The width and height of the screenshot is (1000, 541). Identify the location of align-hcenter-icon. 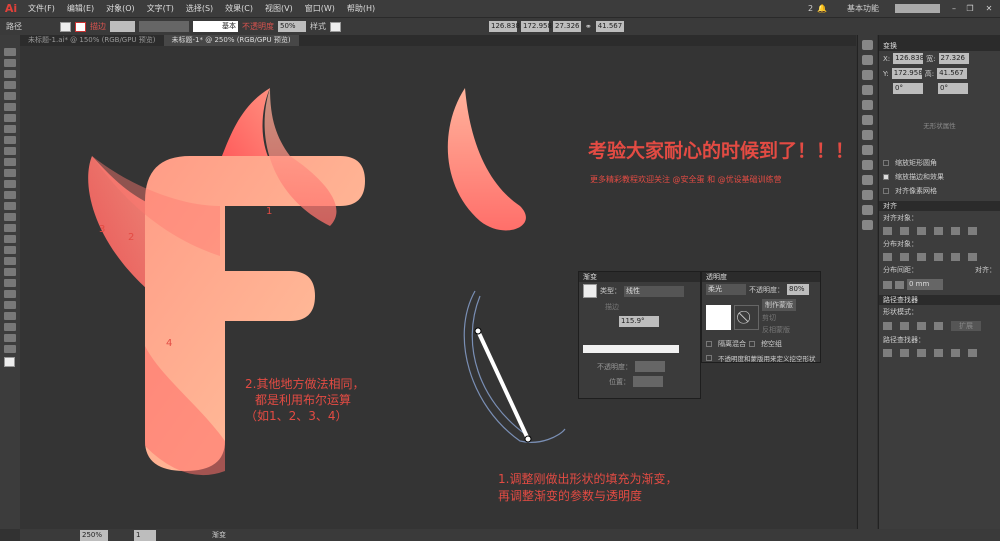
(904, 231).